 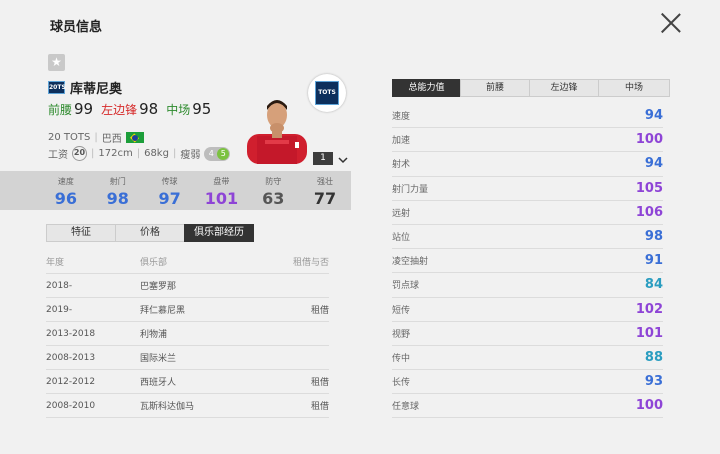 I want to click on cell-year: 2008-2013, so click(x=71, y=357).